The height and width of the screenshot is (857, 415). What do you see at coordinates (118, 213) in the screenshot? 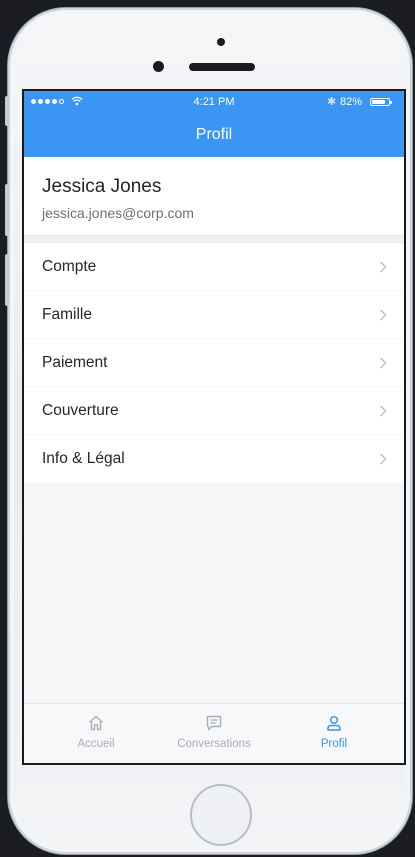
I see `user-email: jessica.jones@corp.com` at bounding box center [118, 213].